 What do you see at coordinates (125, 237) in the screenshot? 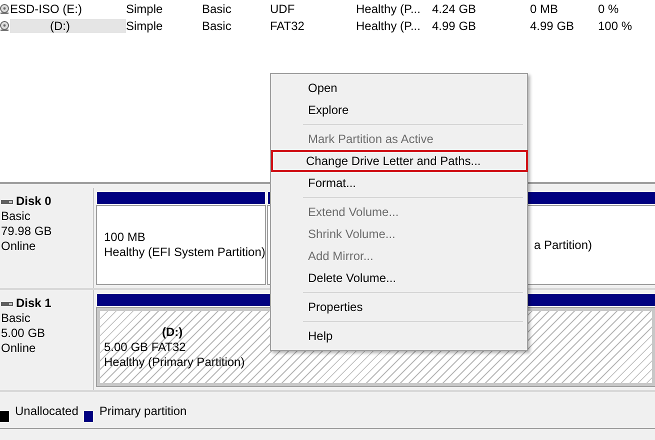
I see `partition-text: 100 MB` at bounding box center [125, 237].